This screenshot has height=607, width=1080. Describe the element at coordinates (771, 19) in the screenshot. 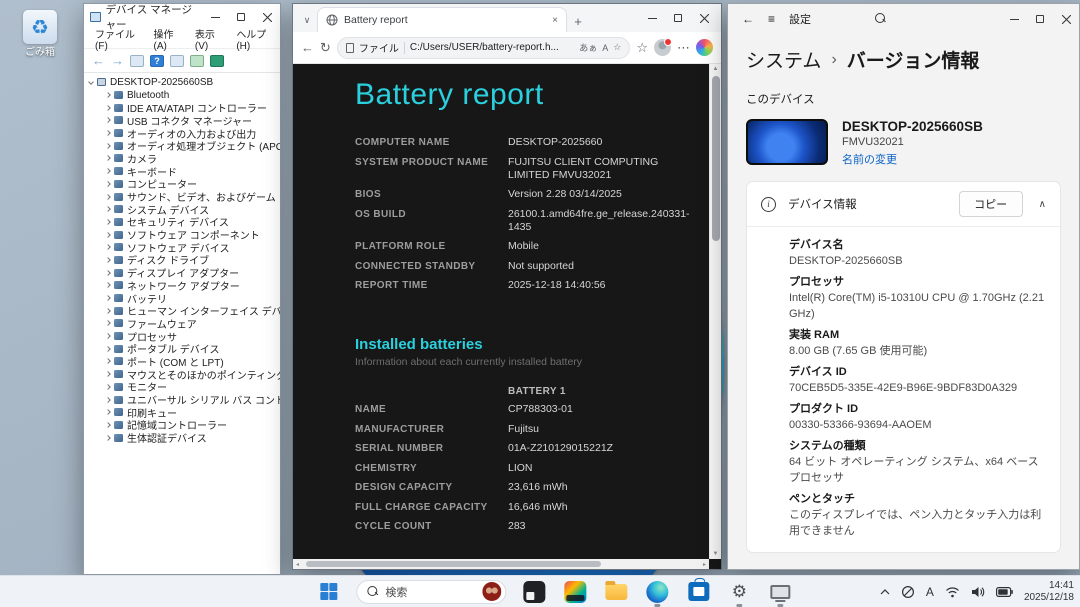

I see `navigation-menu-icon: ≡` at that location.